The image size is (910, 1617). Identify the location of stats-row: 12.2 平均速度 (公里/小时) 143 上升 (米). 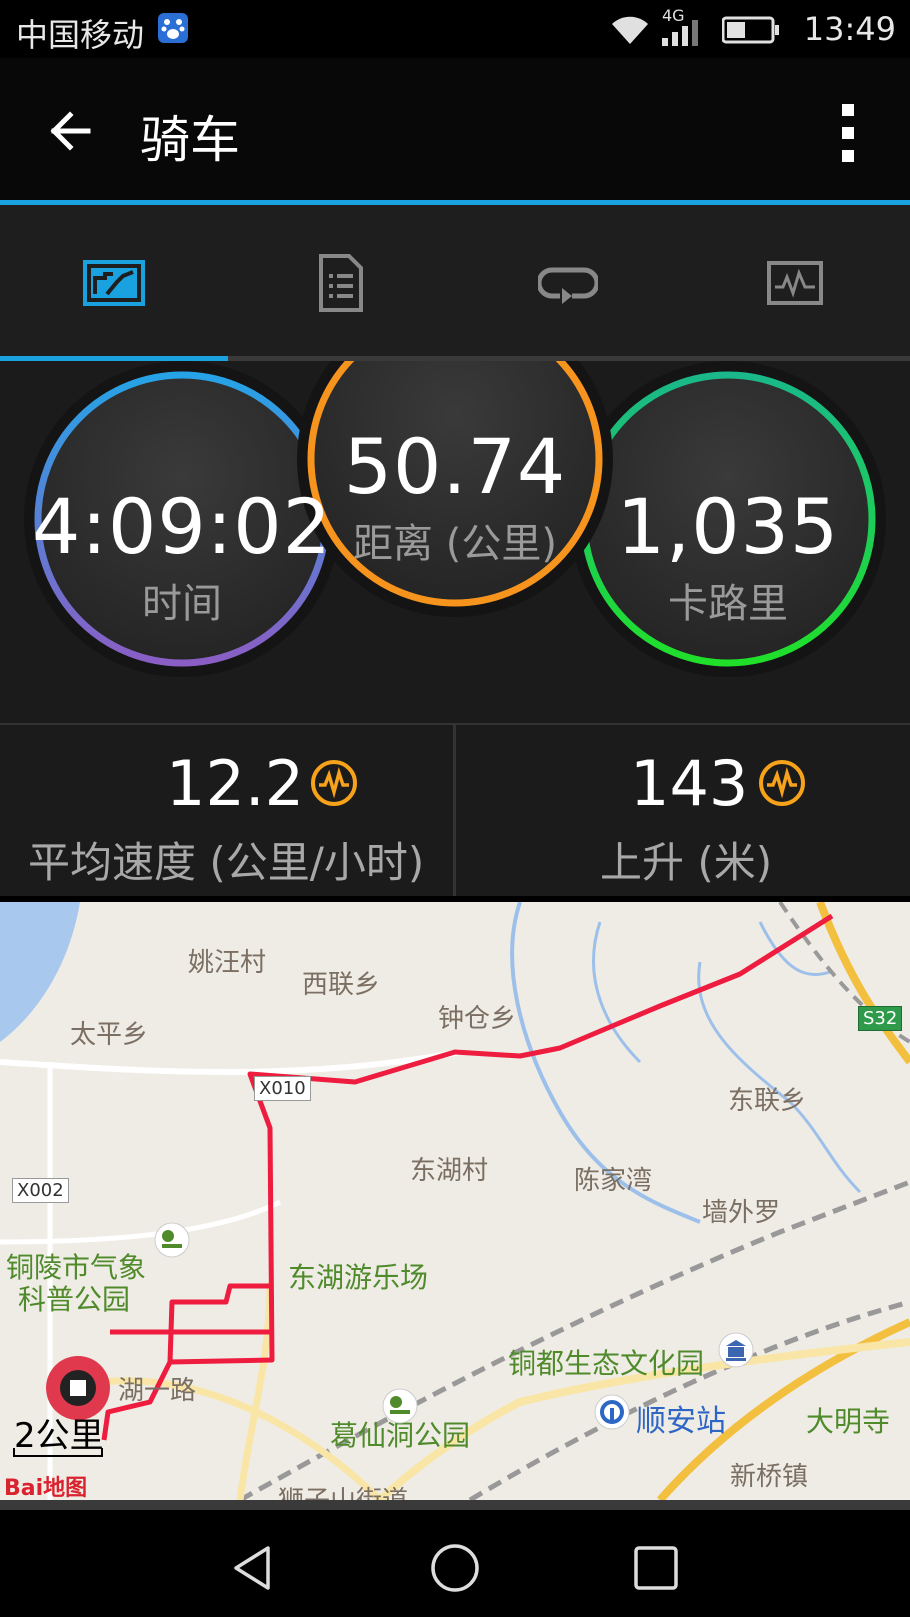
(455, 809).